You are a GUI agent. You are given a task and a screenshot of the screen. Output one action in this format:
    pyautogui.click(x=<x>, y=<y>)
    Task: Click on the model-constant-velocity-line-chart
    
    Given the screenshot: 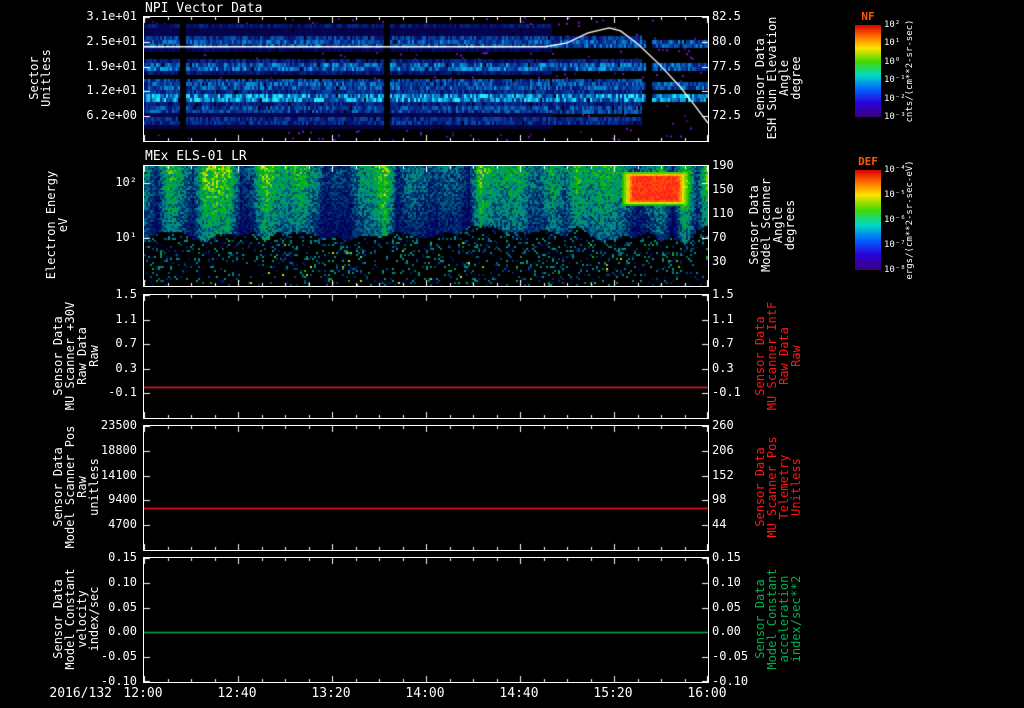 What is the action you would take?
    pyautogui.click(x=426, y=620)
    